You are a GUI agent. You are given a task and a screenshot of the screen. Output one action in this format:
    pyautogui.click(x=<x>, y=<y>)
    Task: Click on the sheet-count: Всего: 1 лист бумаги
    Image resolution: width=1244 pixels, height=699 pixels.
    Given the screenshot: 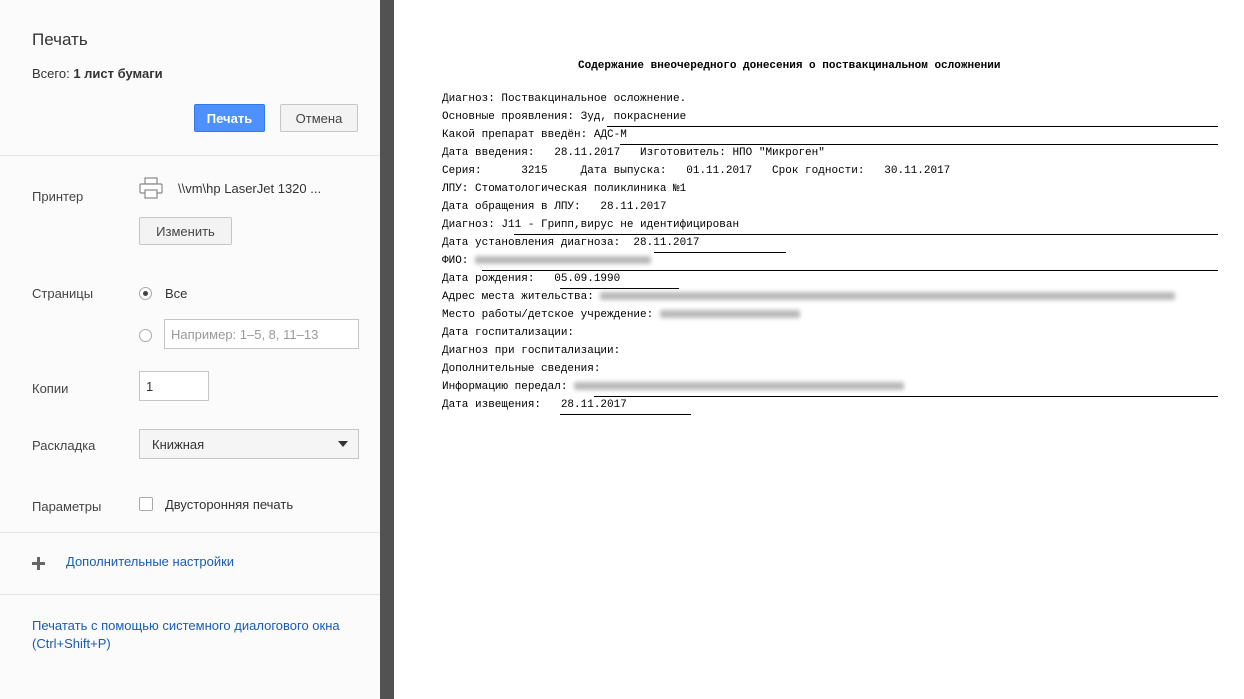 What is the action you would take?
    pyautogui.click(x=97, y=73)
    